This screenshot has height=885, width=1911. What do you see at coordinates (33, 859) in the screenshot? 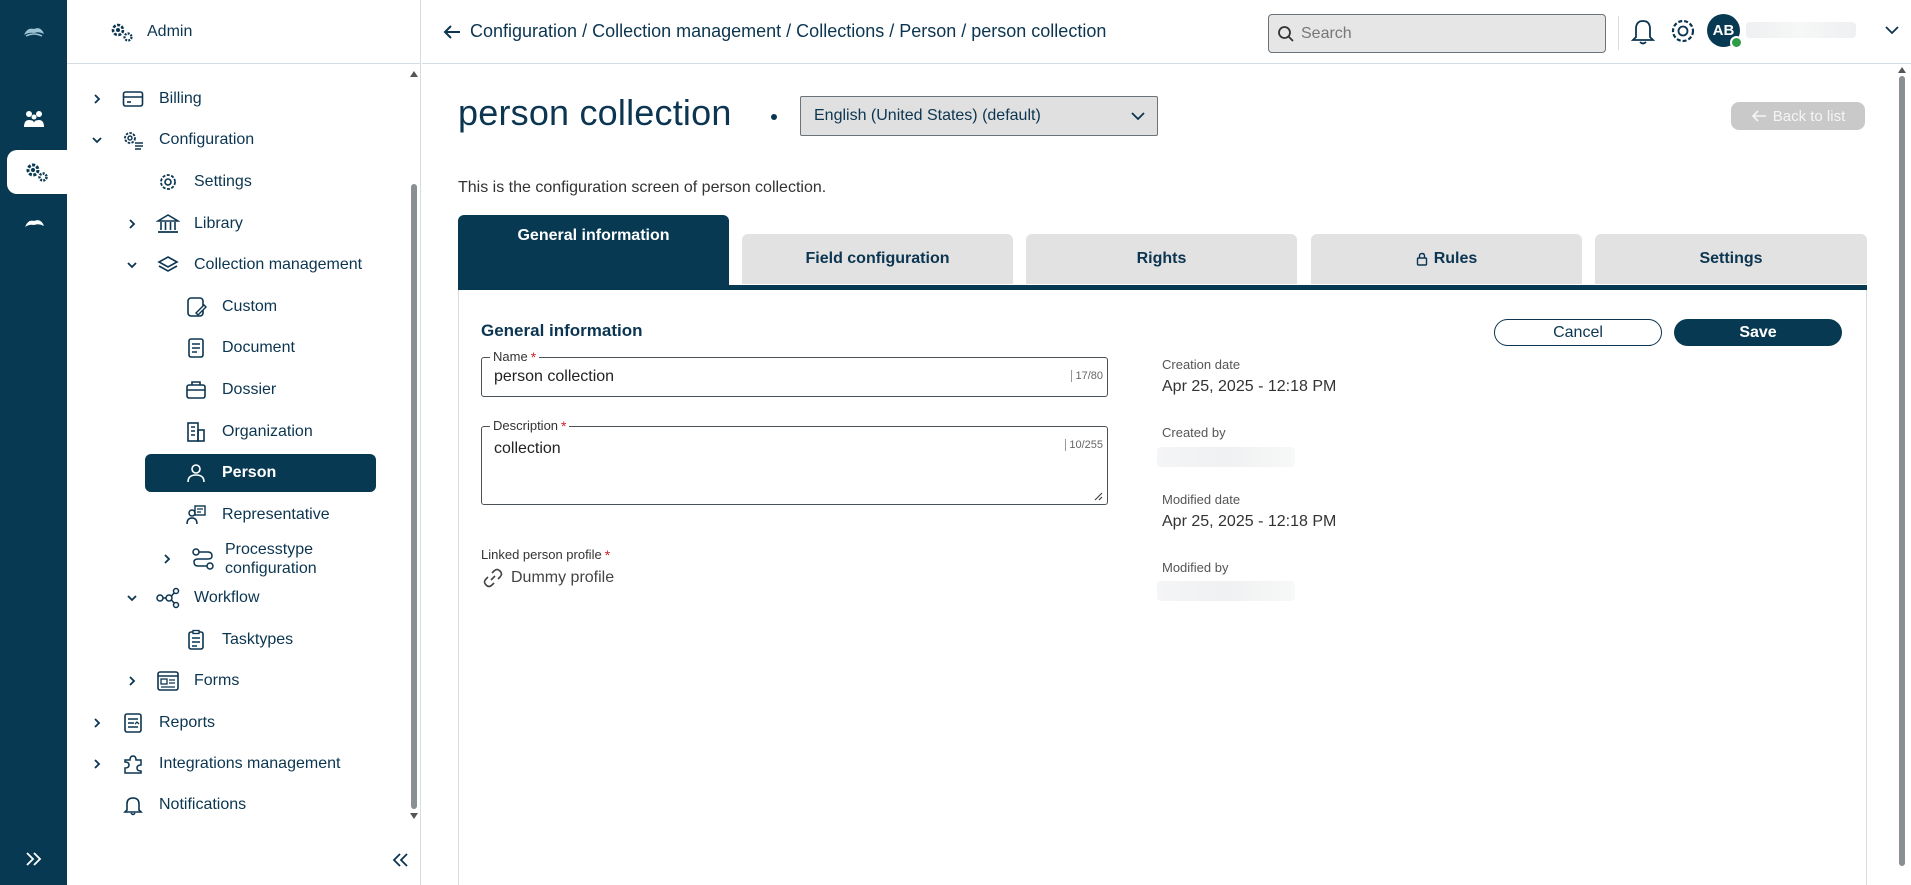
I see `rail-expand-icon` at bounding box center [33, 859].